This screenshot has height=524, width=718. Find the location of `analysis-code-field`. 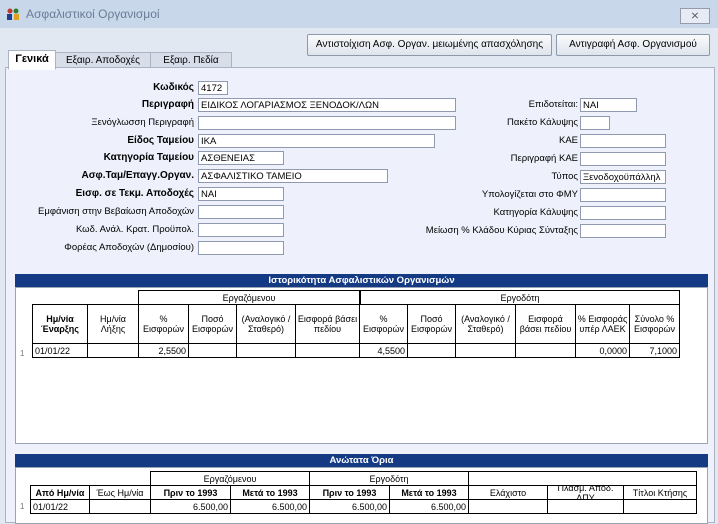

analysis-code-field is located at coordinates (241, 230).